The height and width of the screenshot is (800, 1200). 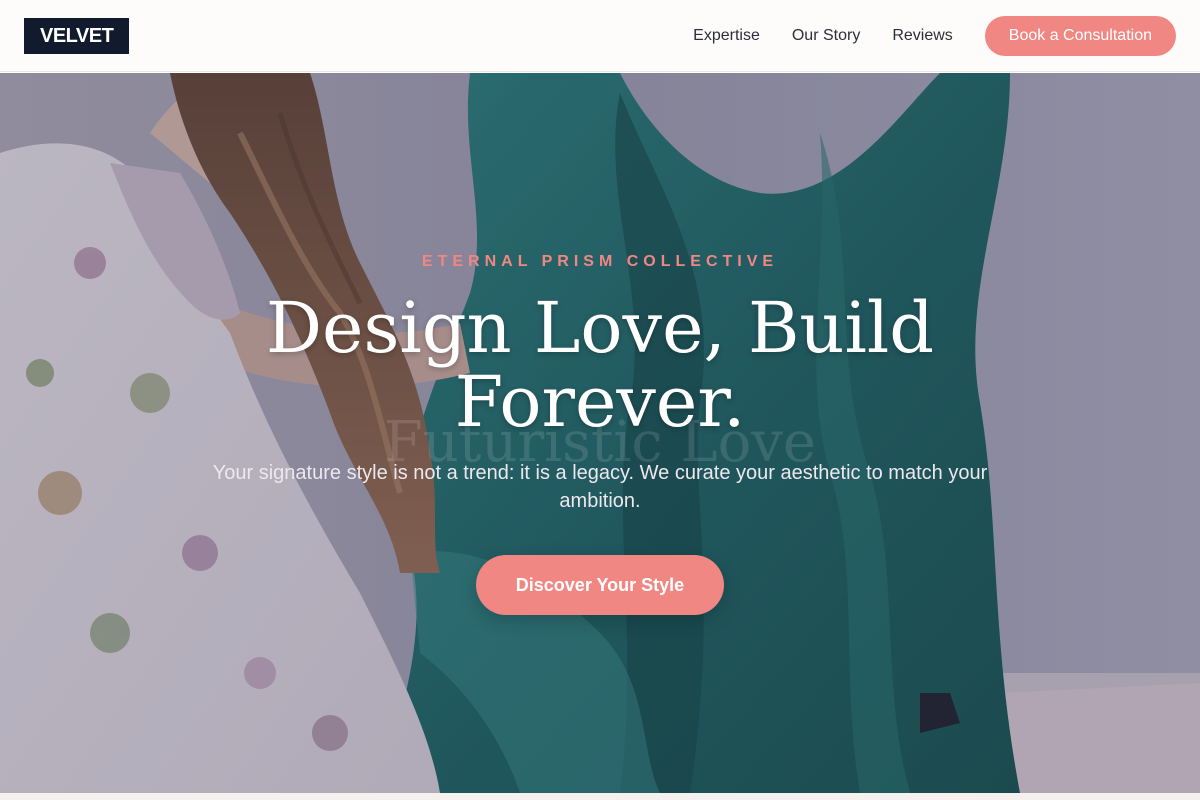 What do you see at coordinates (600, 585) in the screenshot?
I see `discover-style-button: Discover Your Style` at bounding box center [600, 585].